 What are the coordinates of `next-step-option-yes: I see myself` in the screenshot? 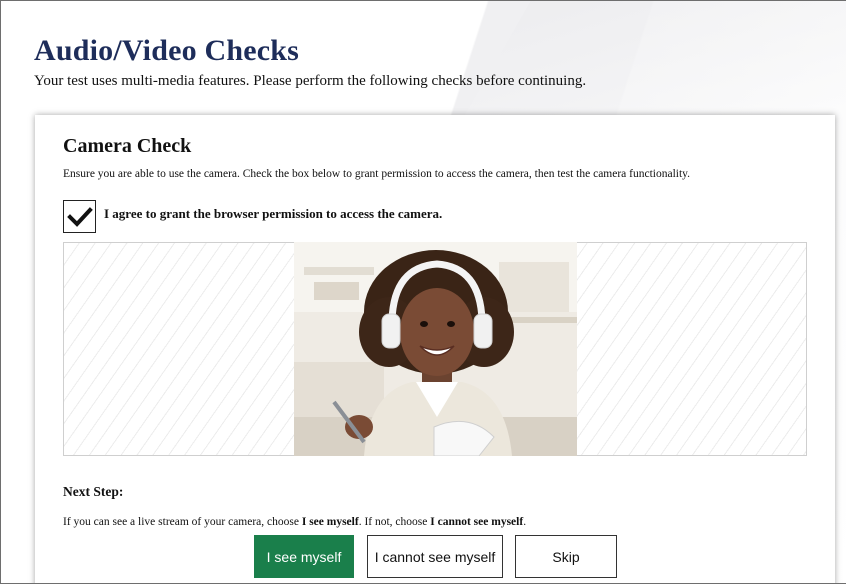 It's located at (330, 522).